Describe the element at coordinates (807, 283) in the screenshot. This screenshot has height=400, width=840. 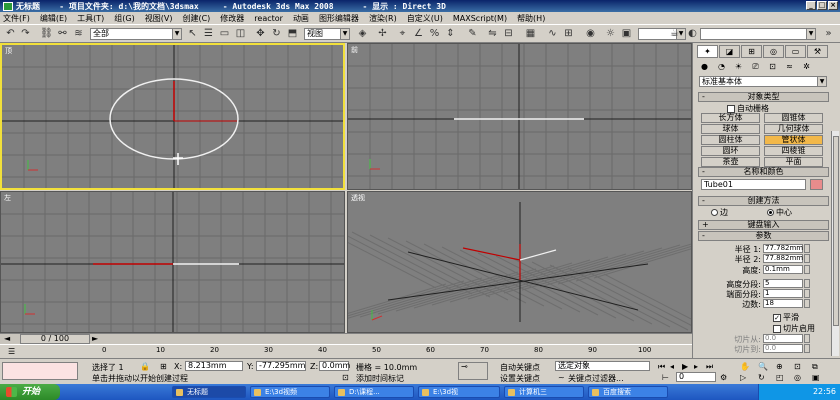
I see `height-segments-spinner` at that location.